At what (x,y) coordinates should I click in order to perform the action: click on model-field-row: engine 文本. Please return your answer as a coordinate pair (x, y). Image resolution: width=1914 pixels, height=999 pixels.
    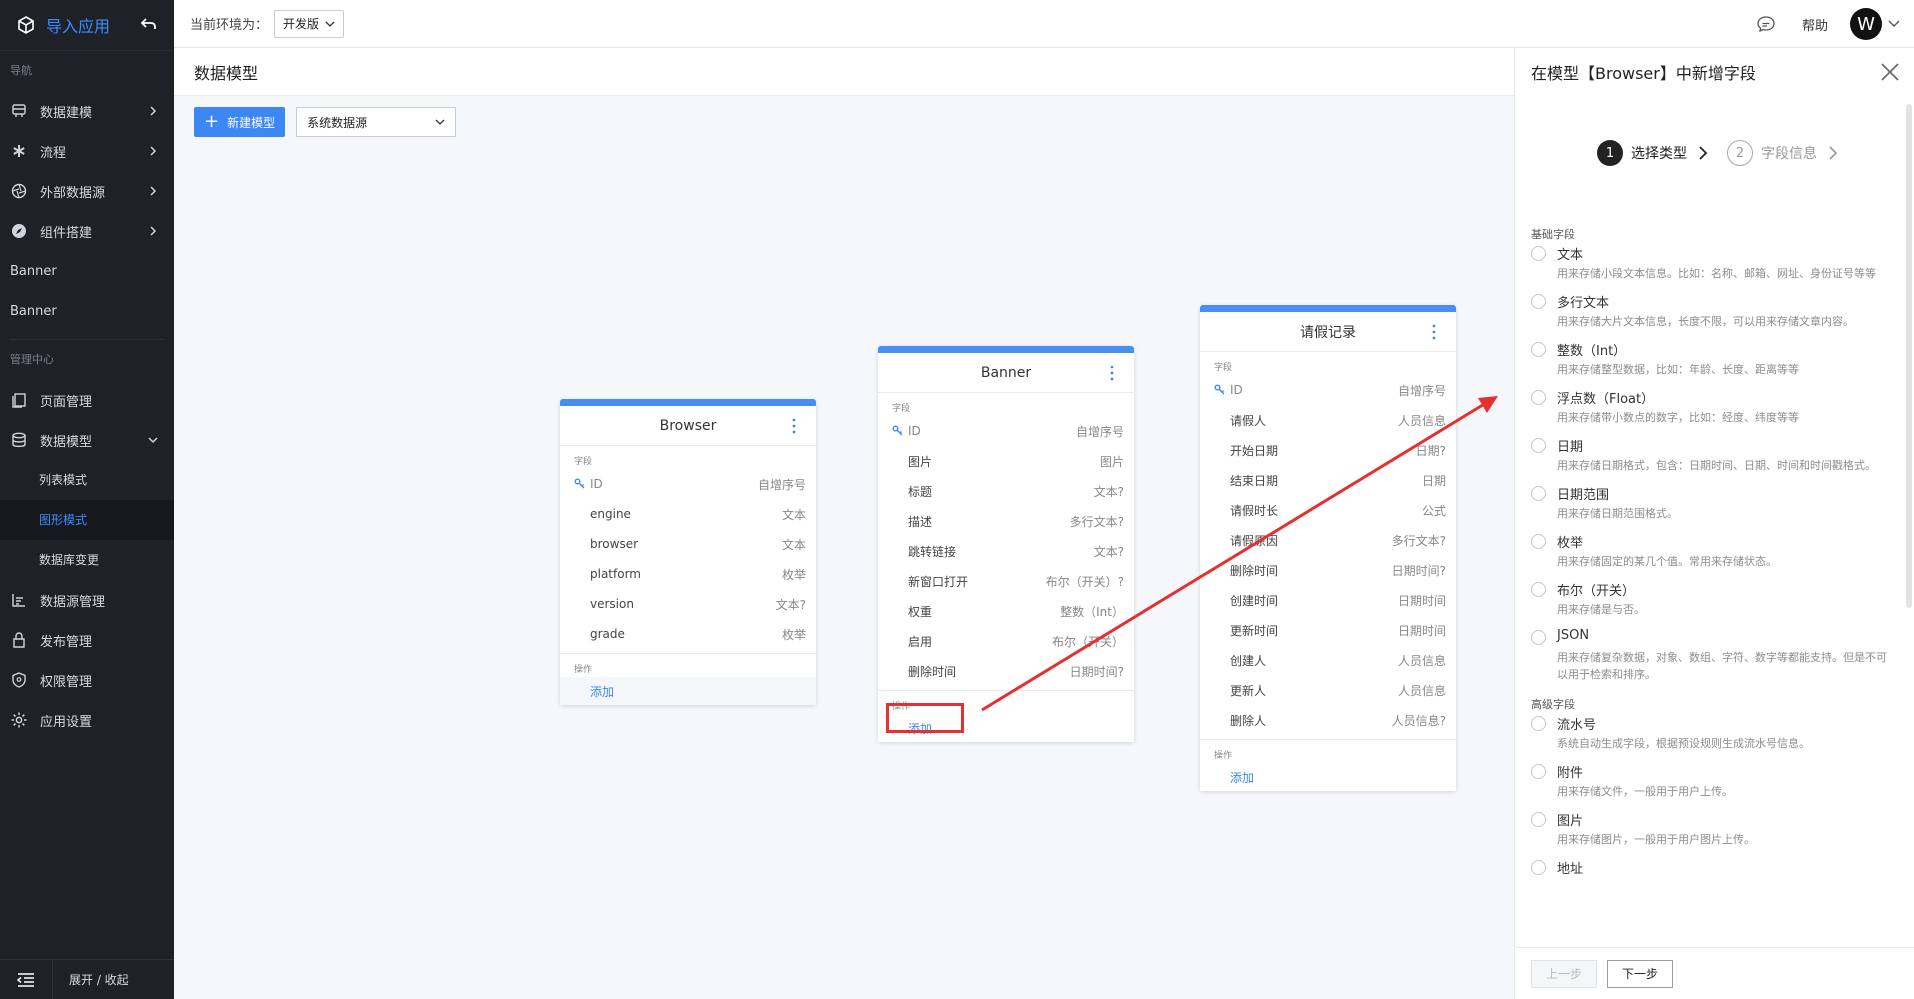
    Looking at the image, I should click on (688, 514).